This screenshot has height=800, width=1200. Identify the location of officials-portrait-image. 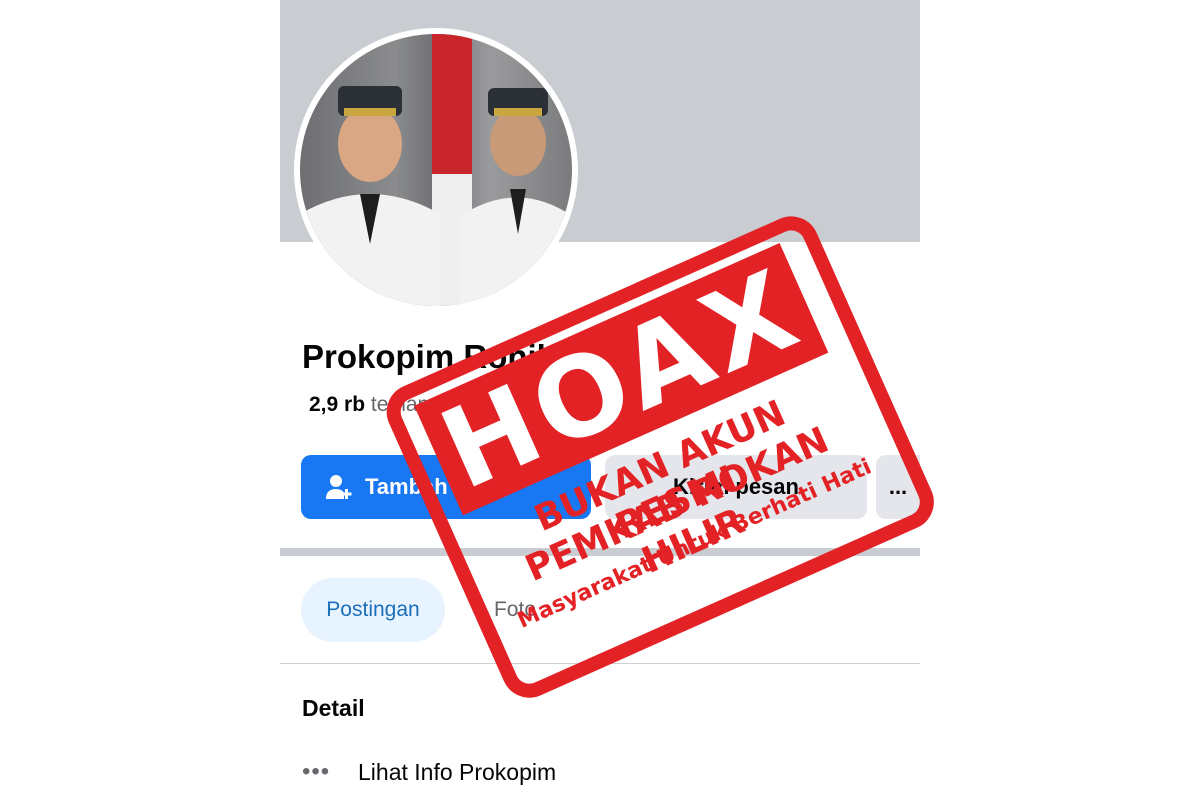
(436, 170).